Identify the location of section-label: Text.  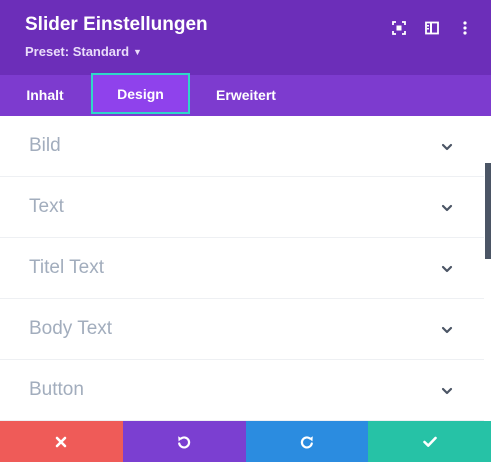
(46, 206).